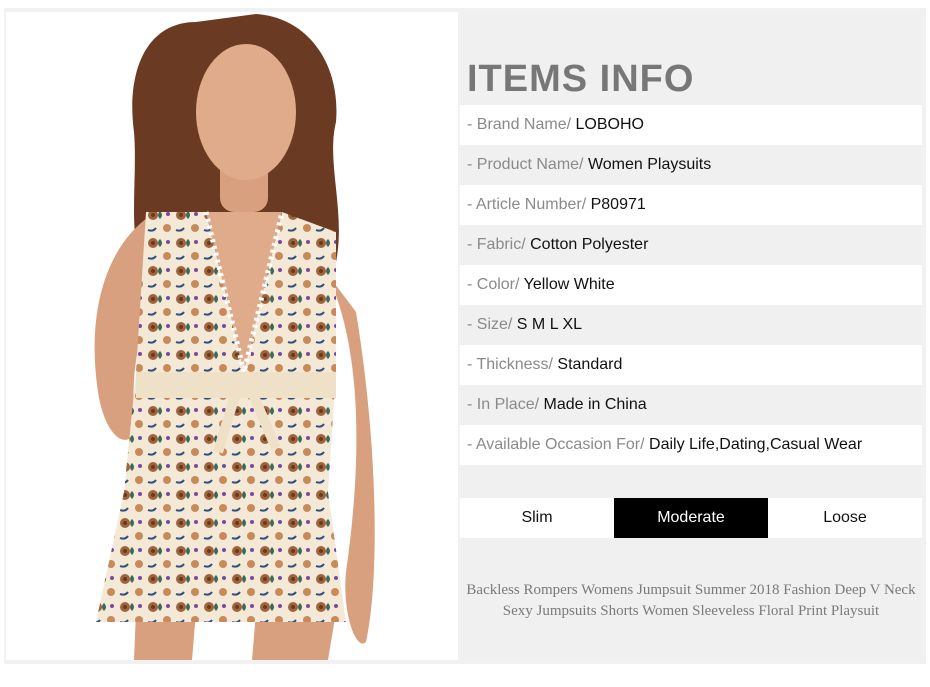 The height and width of the screenshot is (687, 930). I want to click on row-label: - Color/, so click(495, 284).